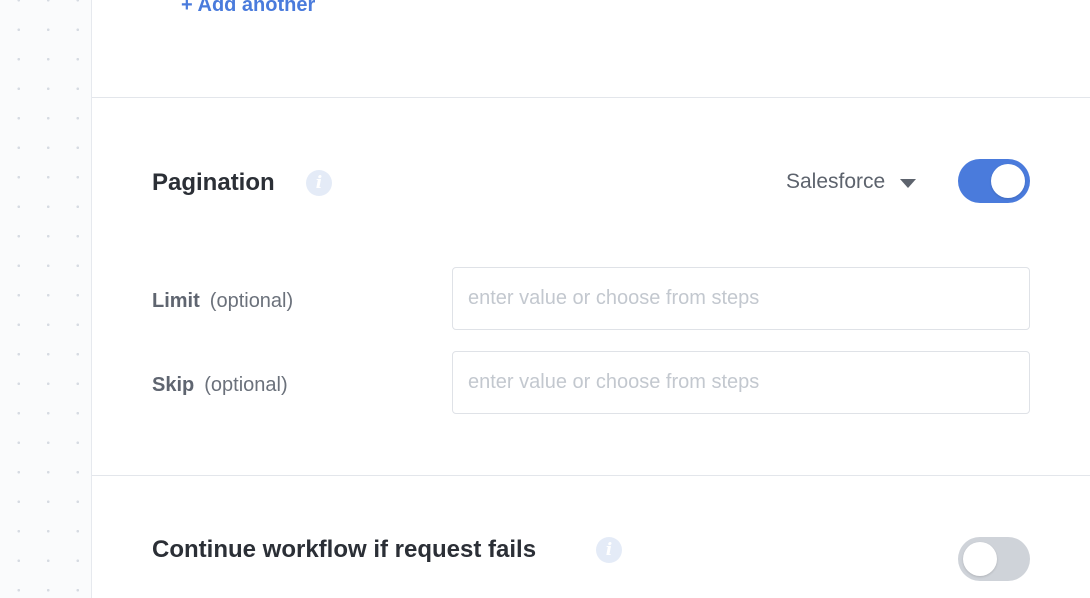  Describe the element at coordinates (741, 382) in the screenshot. I see `skip-input` at that location.